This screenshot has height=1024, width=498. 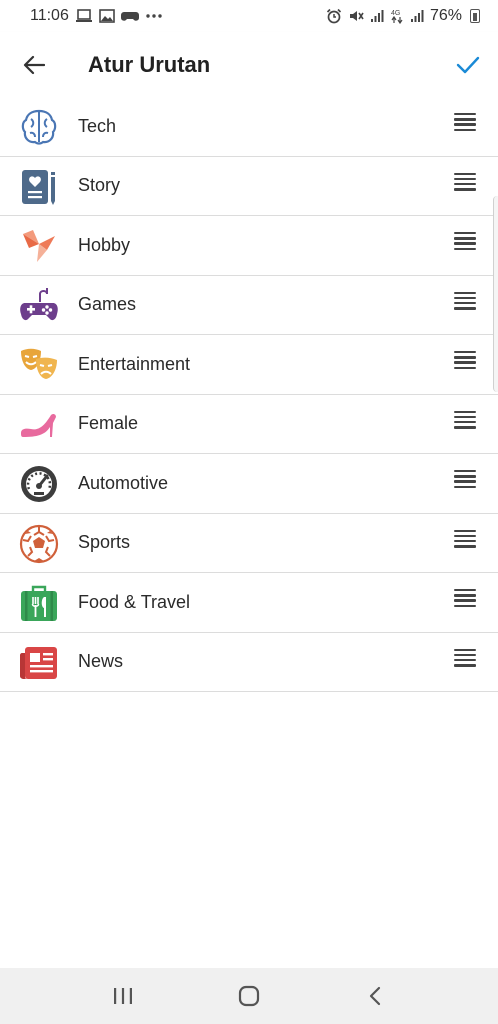 What do you see at coordinates (39, 127) in the screenshot?
I see `brain-icon` at bounding box center [39, 127].